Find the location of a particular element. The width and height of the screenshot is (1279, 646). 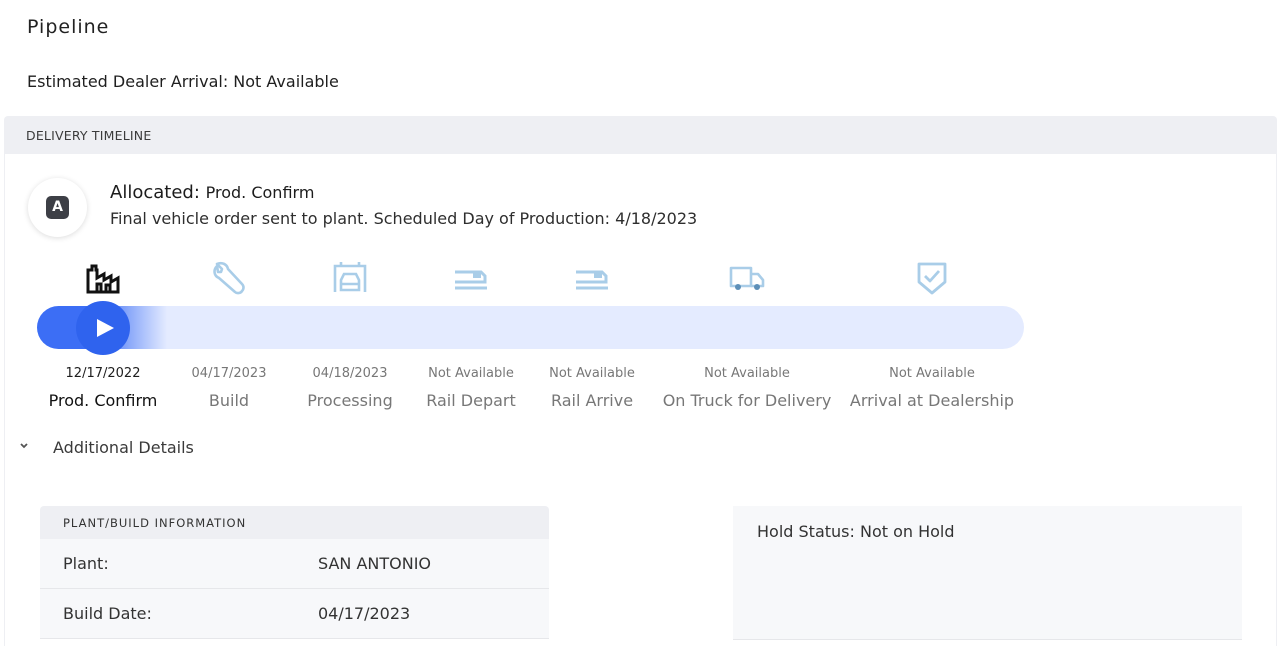

plant-build-header: PLANT/BUILD INFORMATION is located at coordinates (294, 522).